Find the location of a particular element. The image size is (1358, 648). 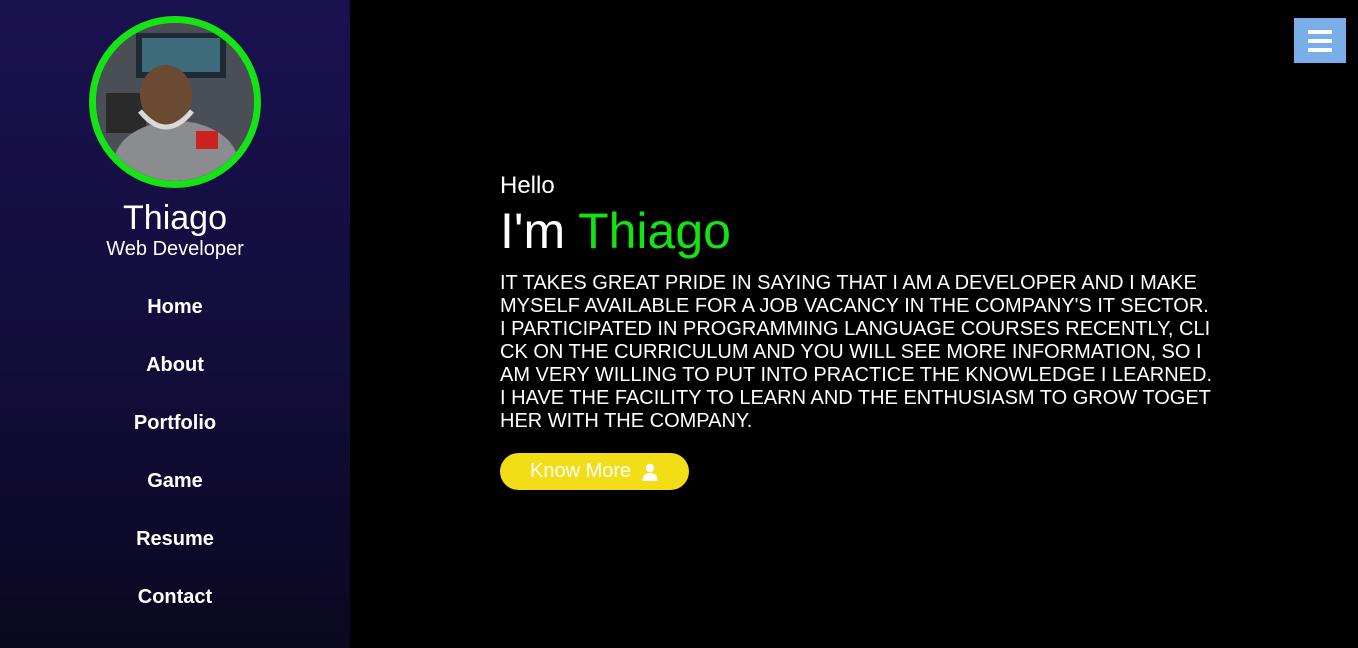

sidebar-nav: Home About Portfolio Game Resume Contact is located at coordinates (175, 464).